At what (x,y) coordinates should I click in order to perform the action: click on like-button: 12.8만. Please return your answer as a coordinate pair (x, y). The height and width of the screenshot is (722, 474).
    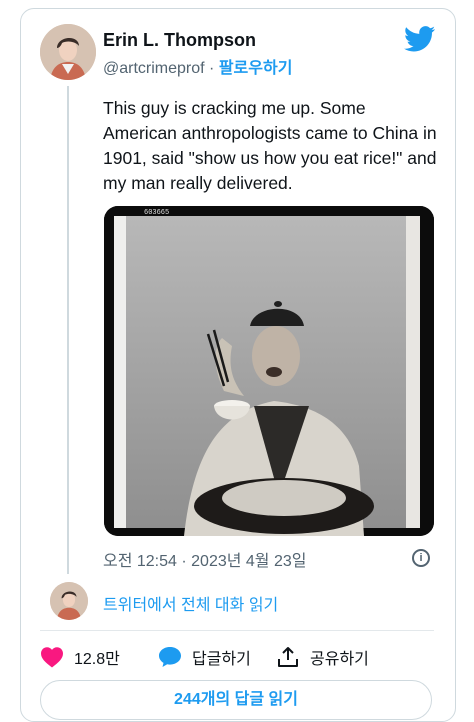
    Looking at the image, I should click on (80, 657).